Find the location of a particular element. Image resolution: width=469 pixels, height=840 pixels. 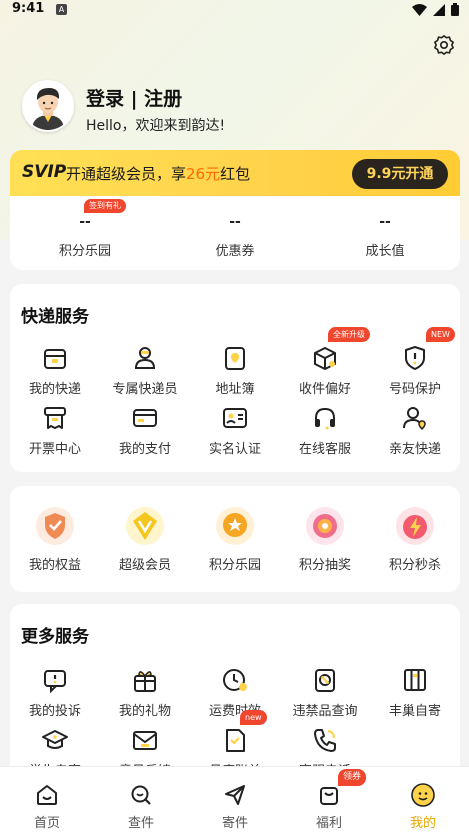

svip-promo-text: 开通超级会员，享26元红包 is located at coordinates (158, 173).